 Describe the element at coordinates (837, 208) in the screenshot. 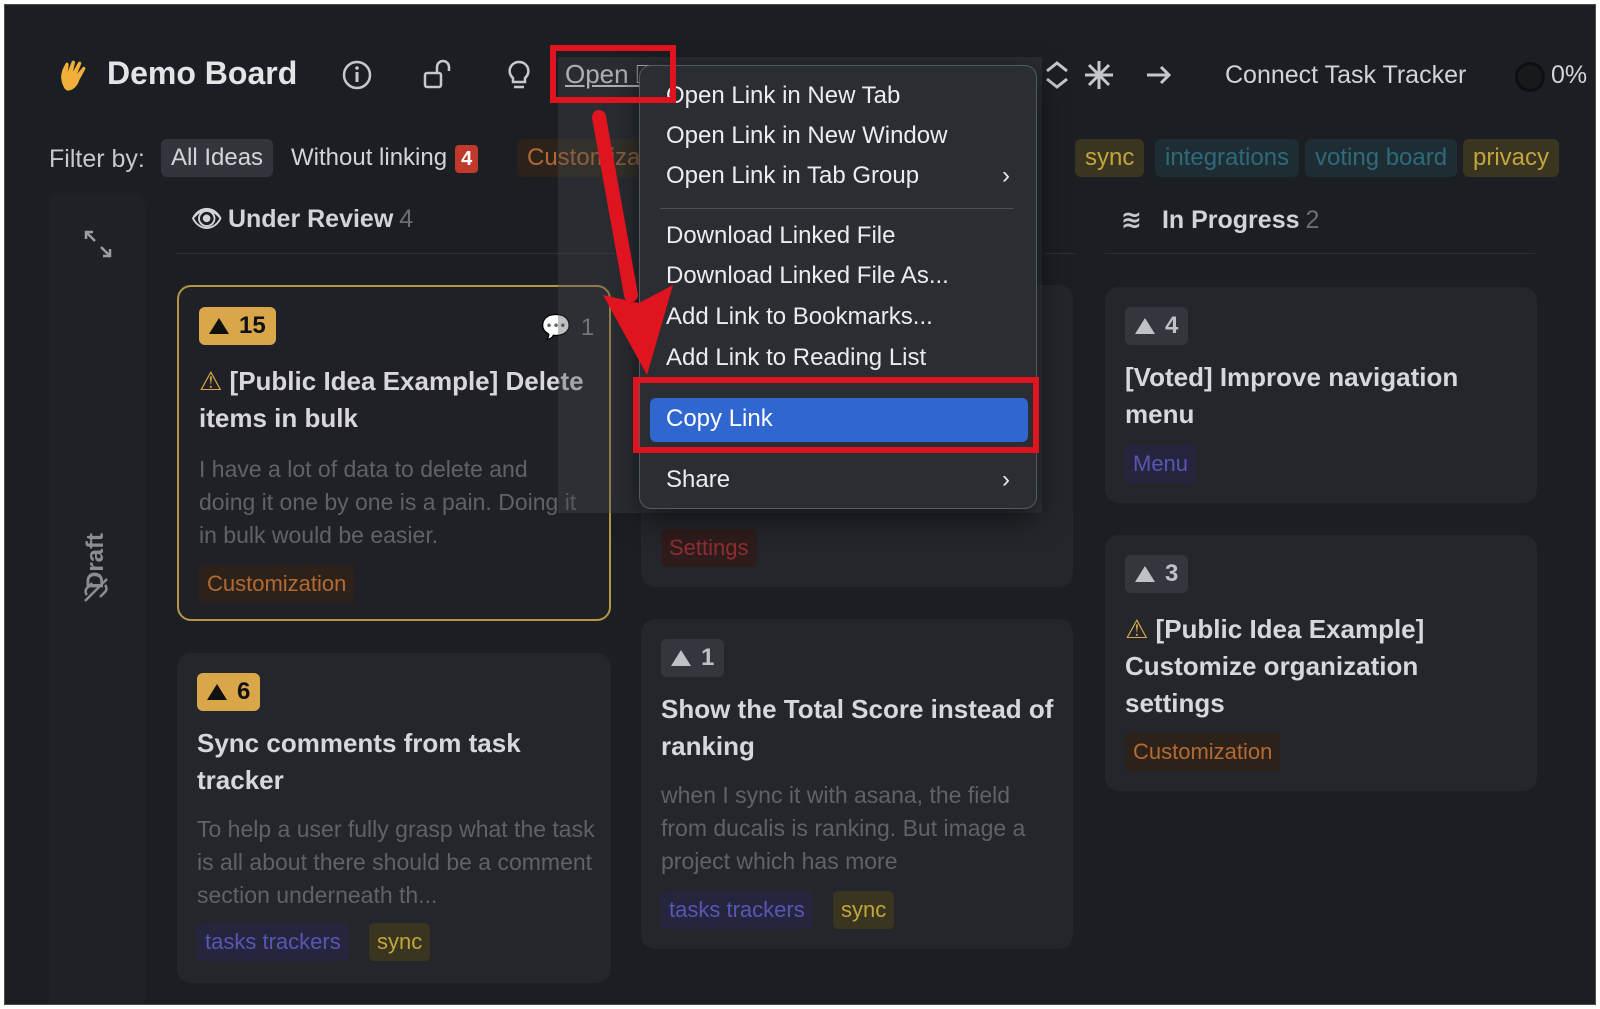

I see `menu-separator` at that location.